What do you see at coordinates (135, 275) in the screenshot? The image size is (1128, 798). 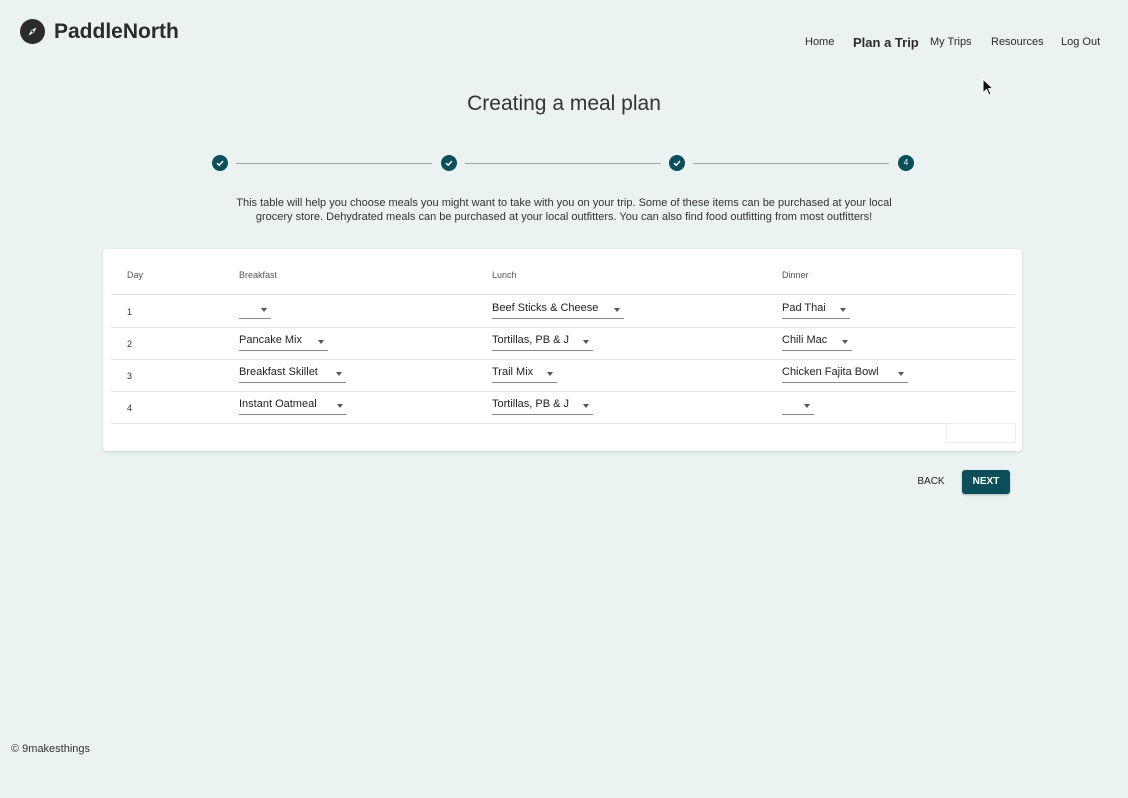 I see `column-header-day: Day` at bounding box center [135, 275].